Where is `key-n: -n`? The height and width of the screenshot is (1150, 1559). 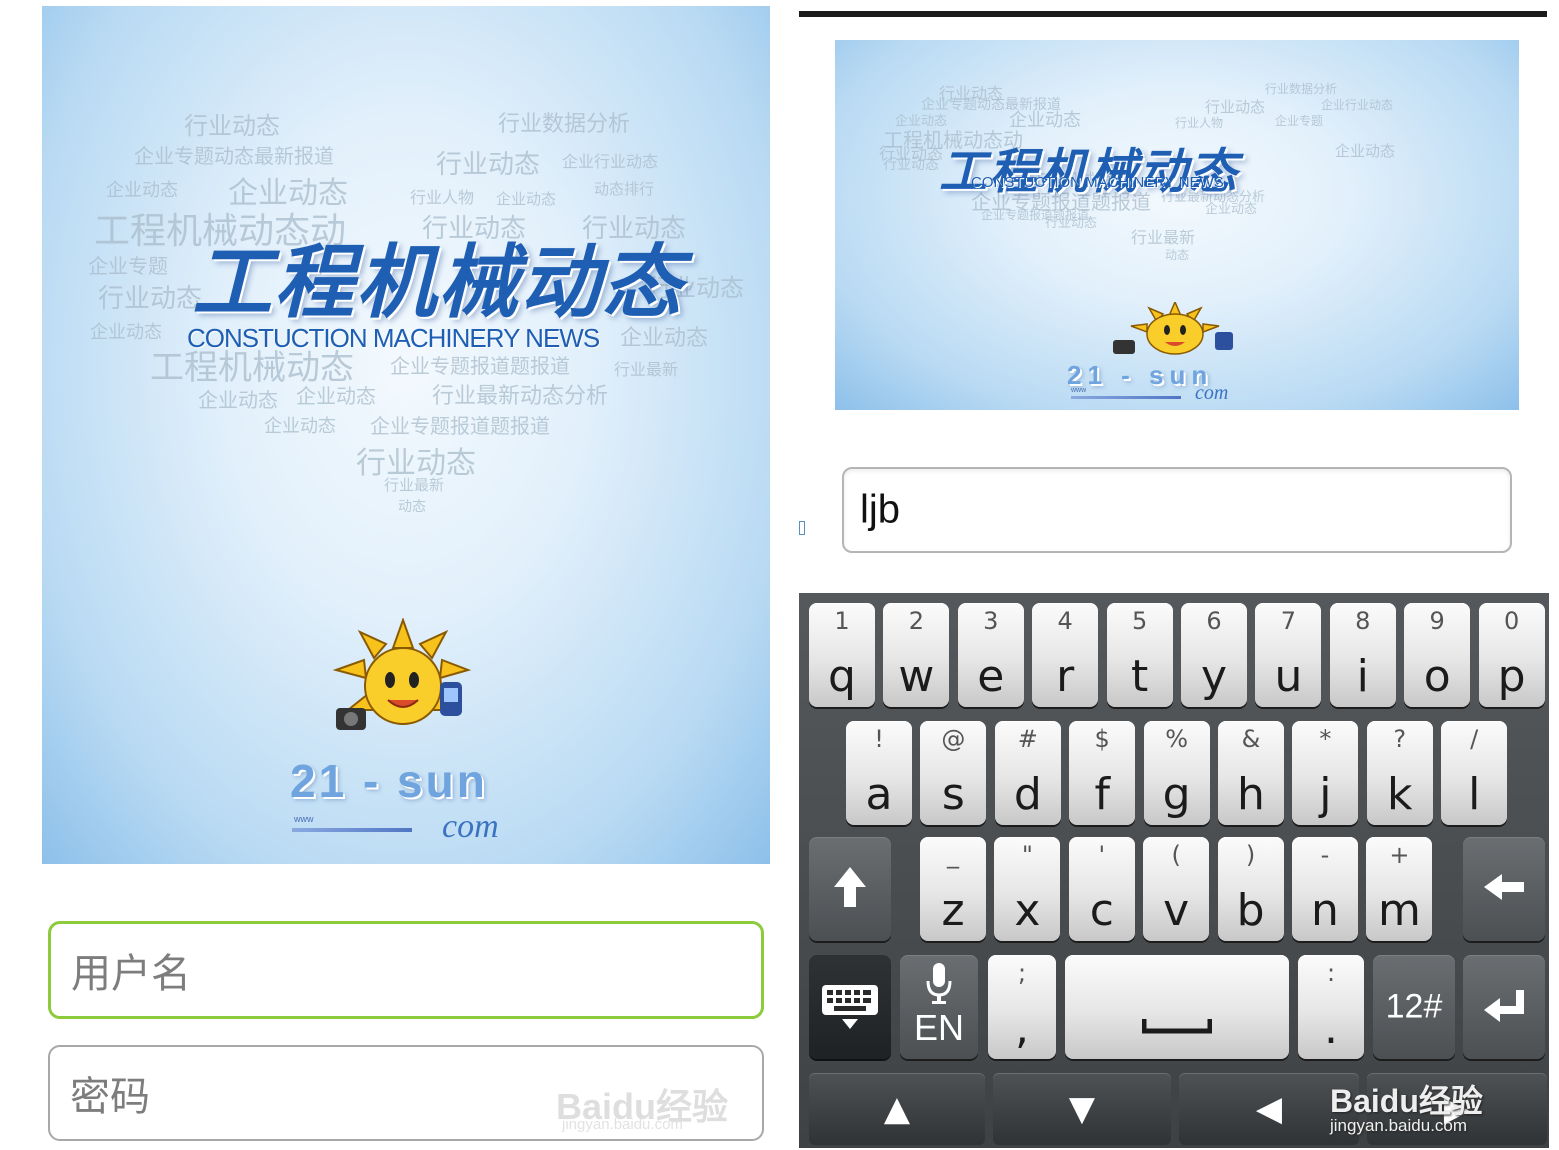
key-n: -n is located at coordinates (1325, 889).